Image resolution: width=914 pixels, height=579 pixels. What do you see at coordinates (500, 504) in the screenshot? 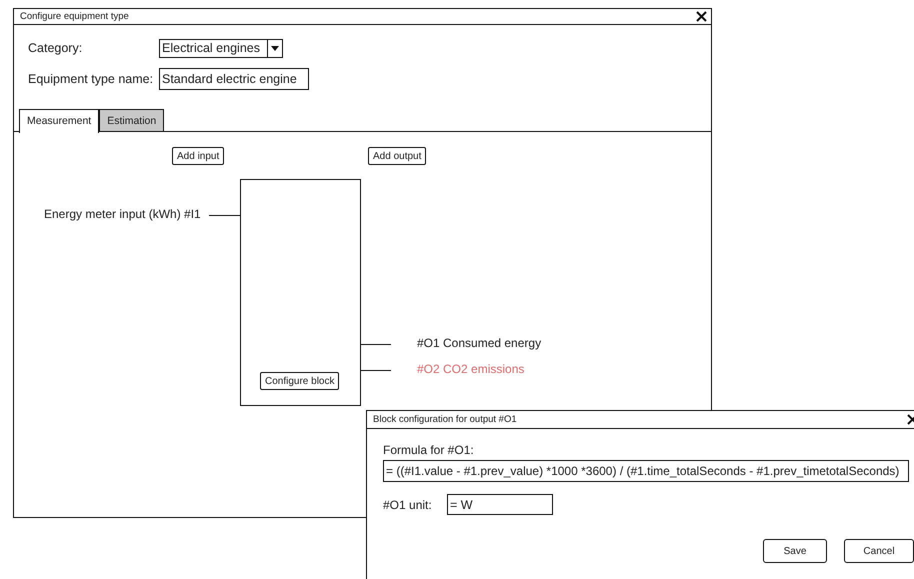
I see `unit-field: = W` at bounding box center [500, 504].